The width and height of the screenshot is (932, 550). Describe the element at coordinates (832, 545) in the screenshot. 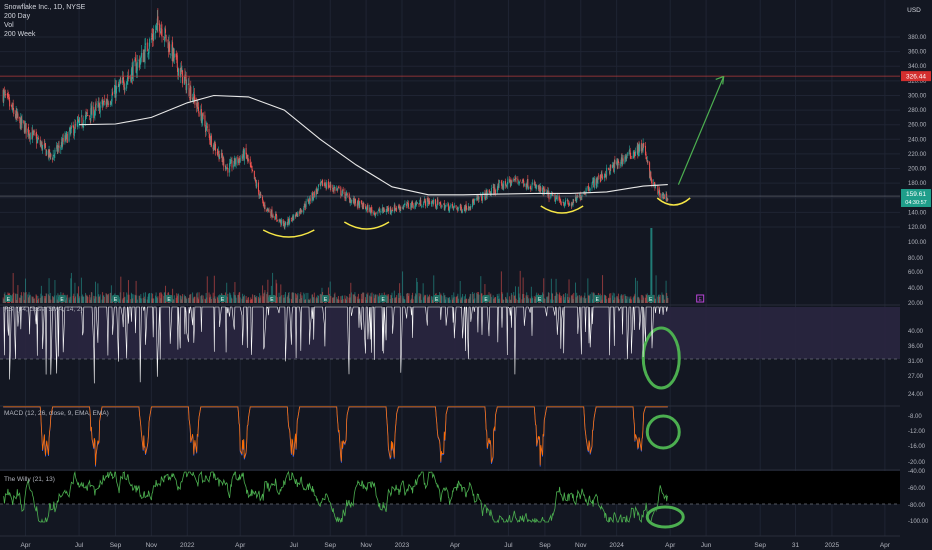

I see `time-tick-label: 2025` at that location.